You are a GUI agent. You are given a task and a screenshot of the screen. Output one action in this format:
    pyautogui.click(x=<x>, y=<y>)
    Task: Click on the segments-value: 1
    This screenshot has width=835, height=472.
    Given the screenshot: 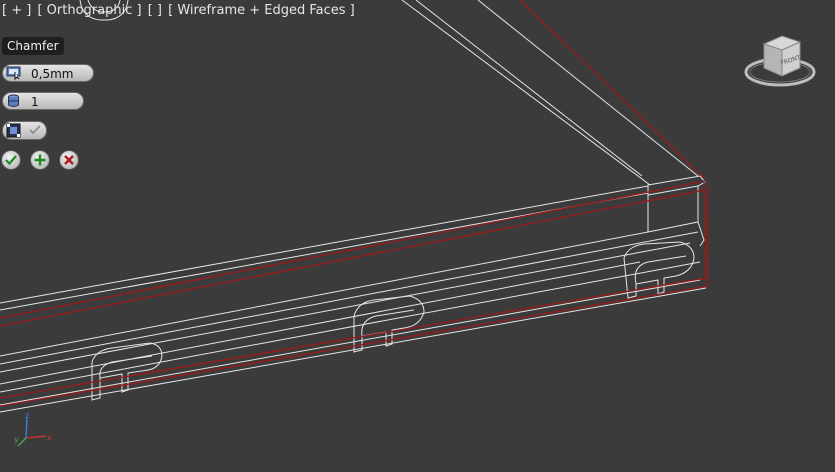 What is the action you would take?
    pyautogui.click(x=35, y=102)
    